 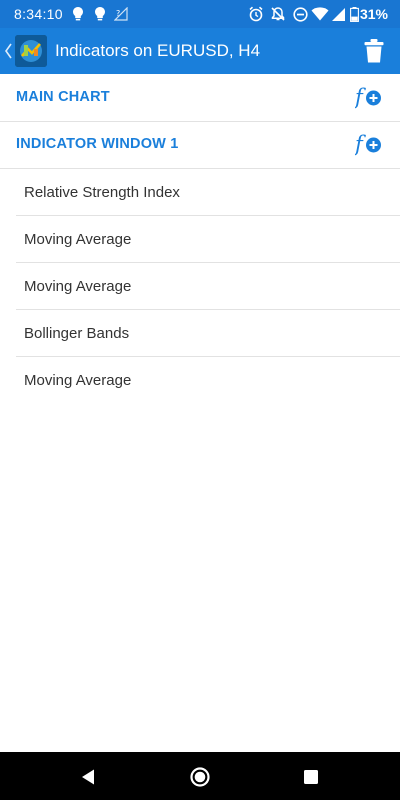 I want to click on cell-signal-icon, so click(x=338, y=14).